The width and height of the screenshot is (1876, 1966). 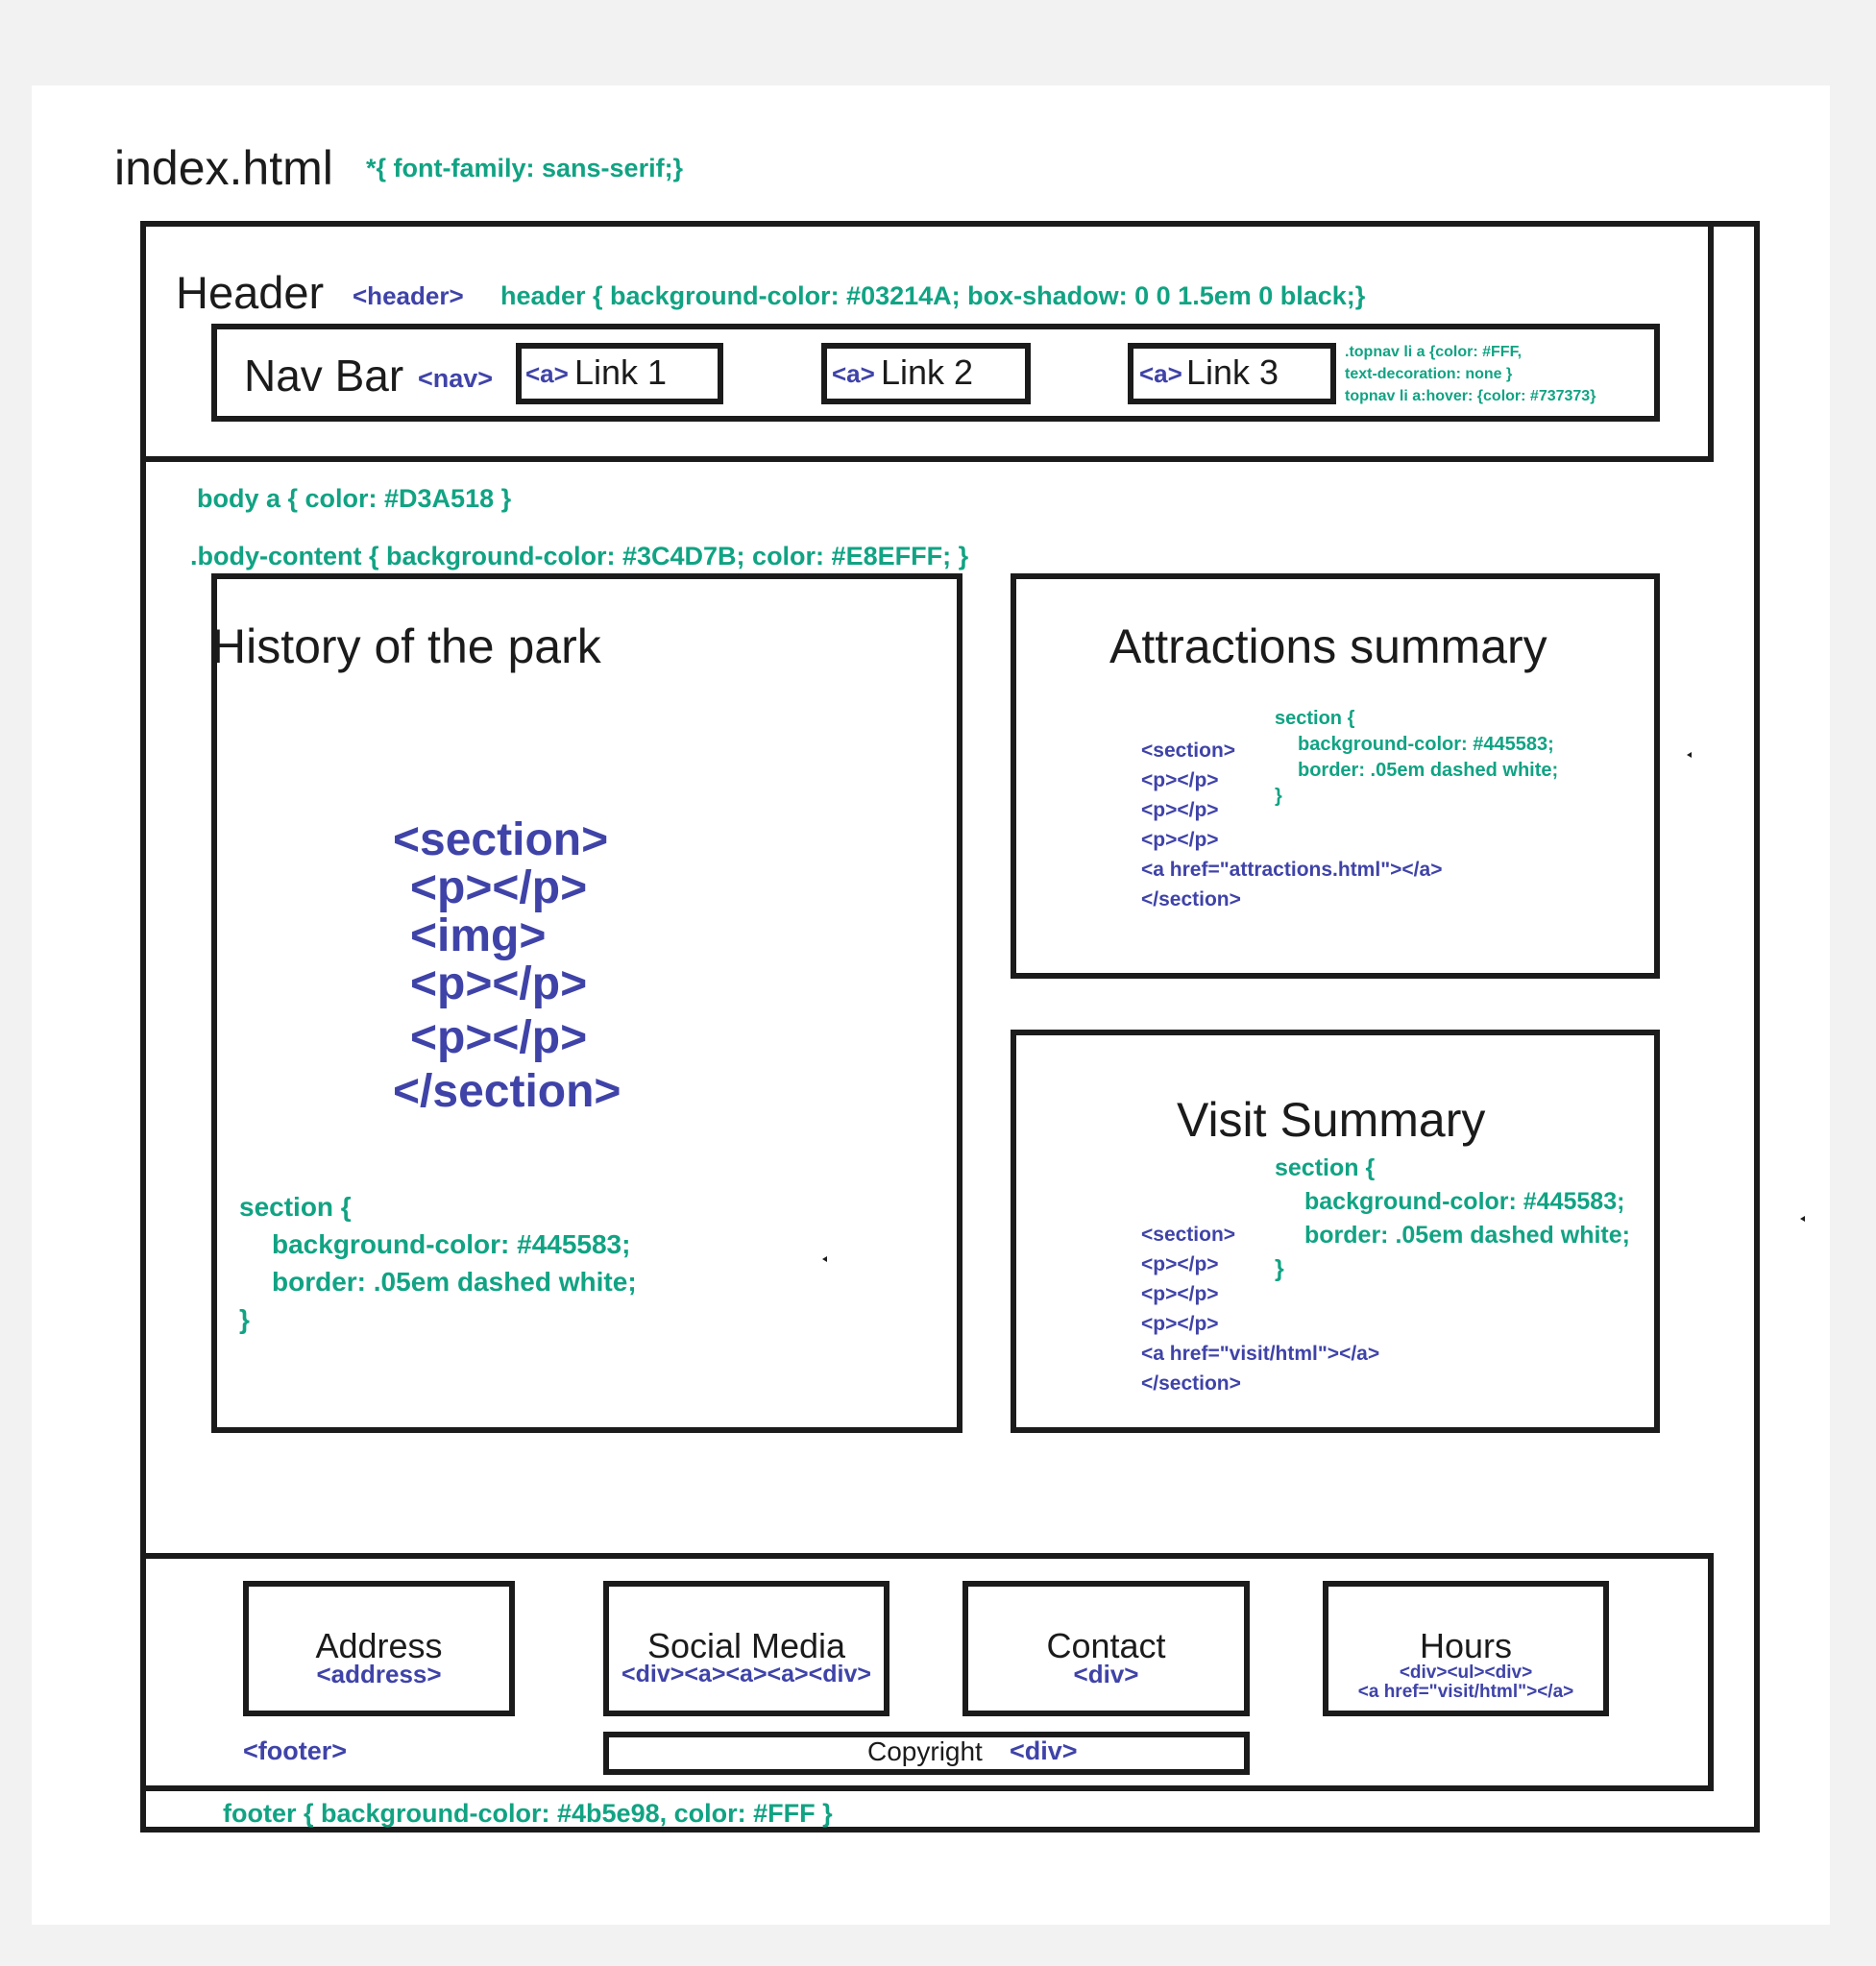 What do you see at coordinates (1161, 374) in the screenshot?
I see `nav-link-3-tag: <a>` at bounding box center [1161, 374].